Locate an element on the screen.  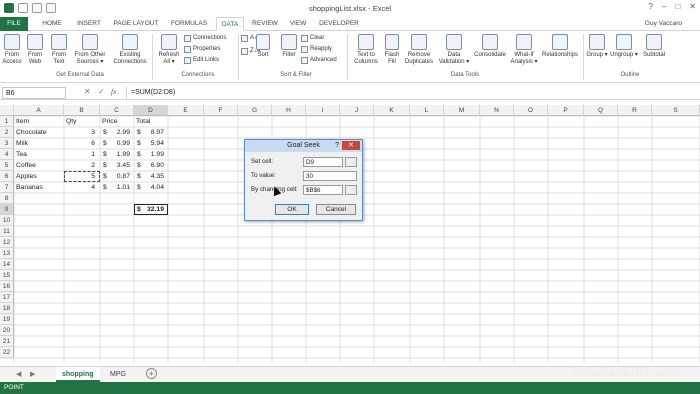
cell-c1: Price is located at coordinates (117, 121).